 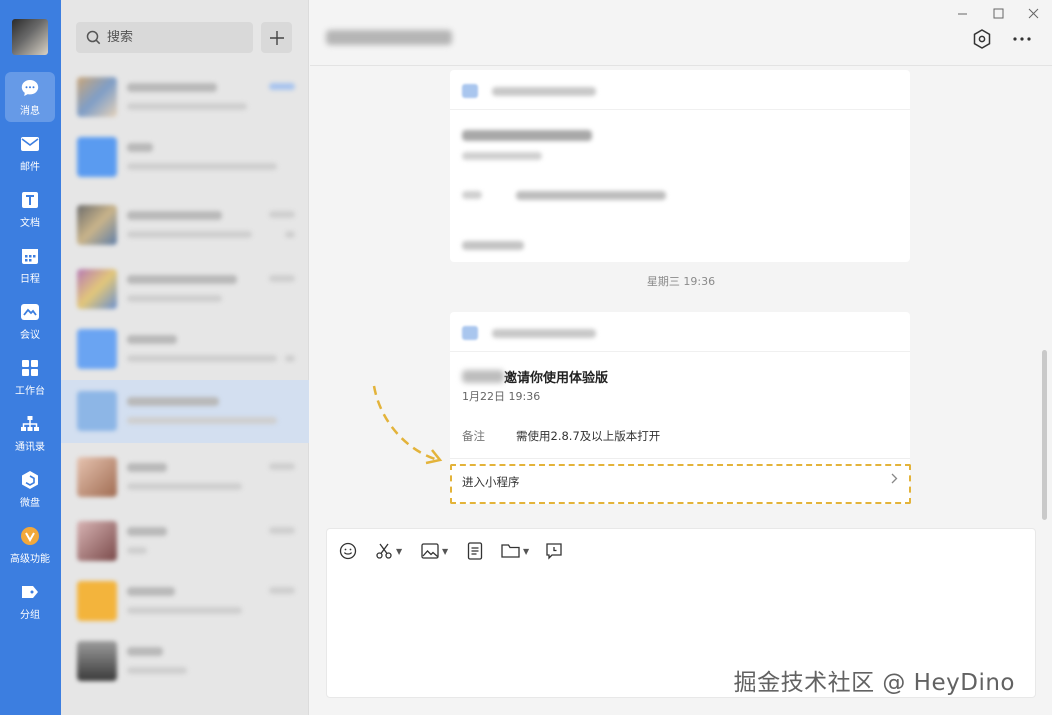 I want to click on hexagon-settings-icon, so click(x=982, y=39).